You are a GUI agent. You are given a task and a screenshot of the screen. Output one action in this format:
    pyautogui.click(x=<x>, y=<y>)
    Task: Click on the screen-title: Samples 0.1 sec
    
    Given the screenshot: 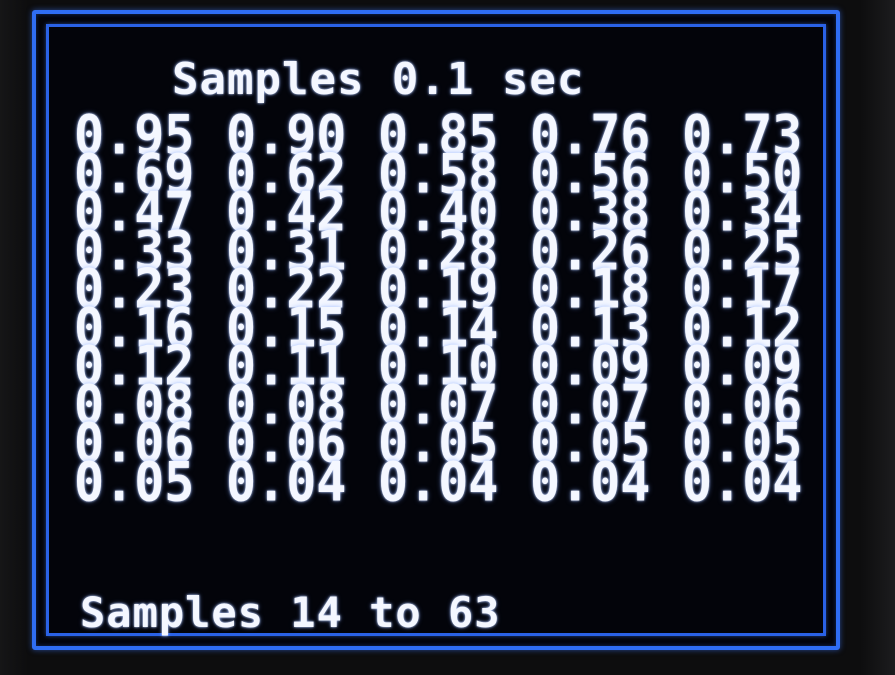 What is the action you would take?
    pyautogui.click(x=378, y=79)
    